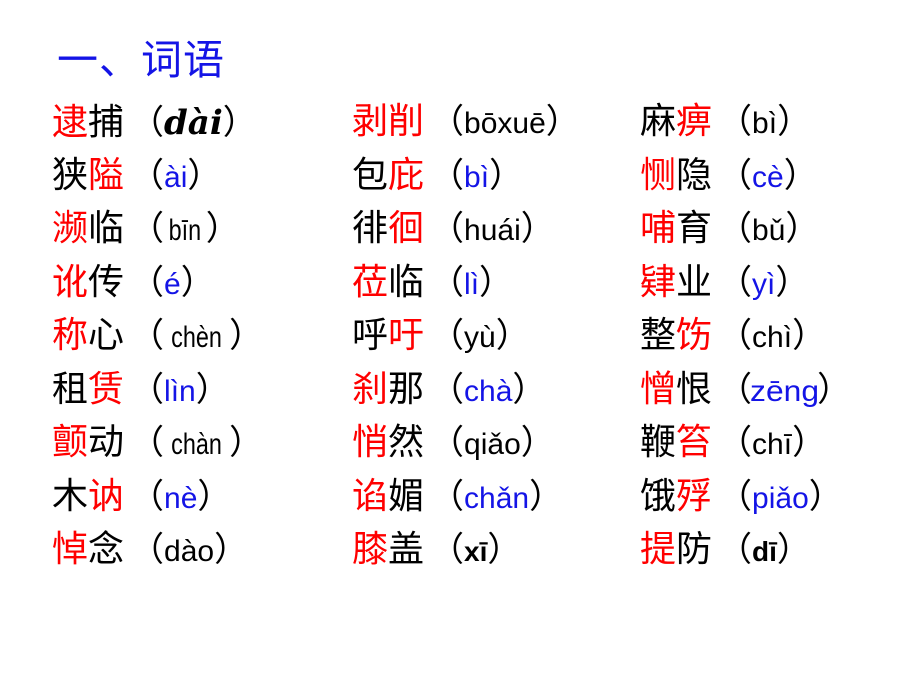 The width and height of the screenshot is (920, 690). I want to click on vocab-entry: 濒临（bīn）, so click(202, 230).